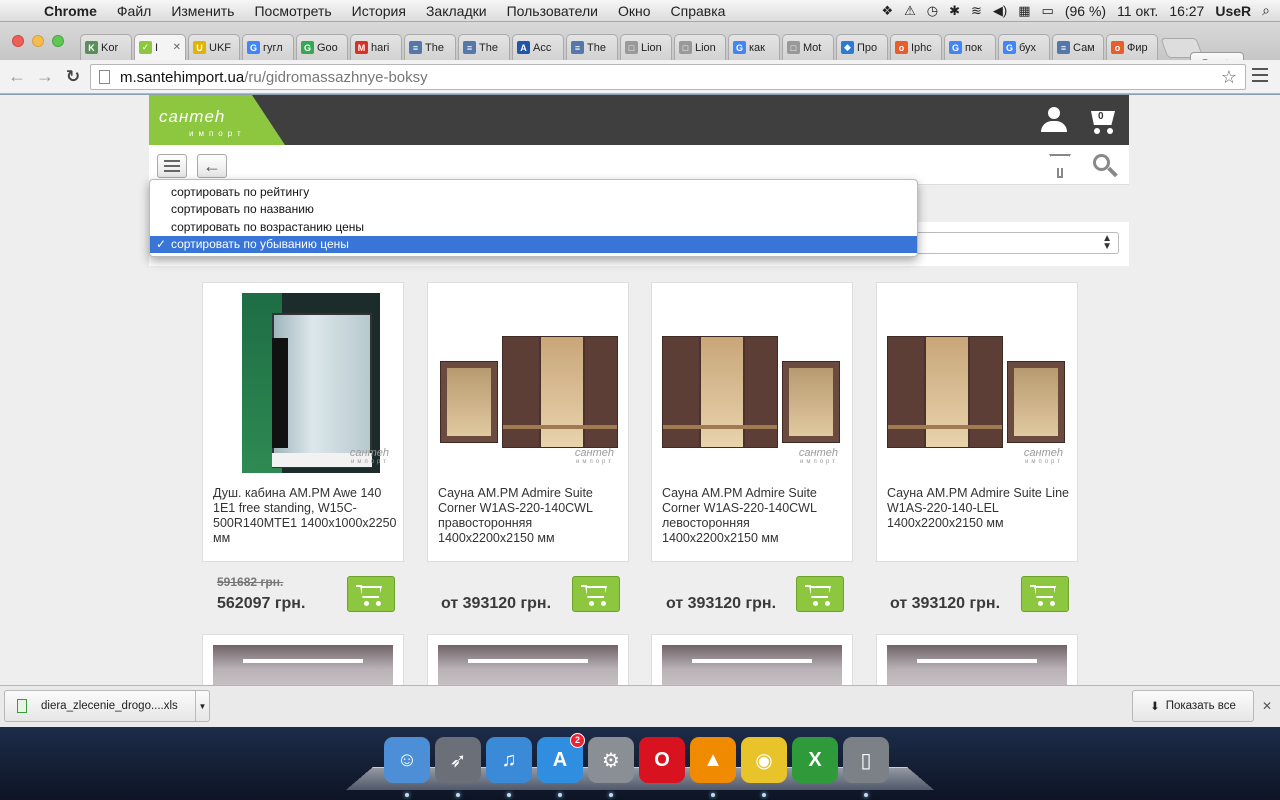 Image resolution: width=1280 pixels, height=800 pixels. What do you see at coordinates (18, 41) in the screenshot?
I see `window-close-button` at bounding box center [18, 41].